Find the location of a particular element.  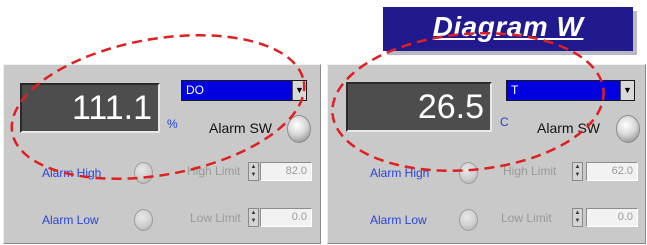

temperature-low-limit-spinner-icon: ▲ ▼ is located at coordinates (577, 217).